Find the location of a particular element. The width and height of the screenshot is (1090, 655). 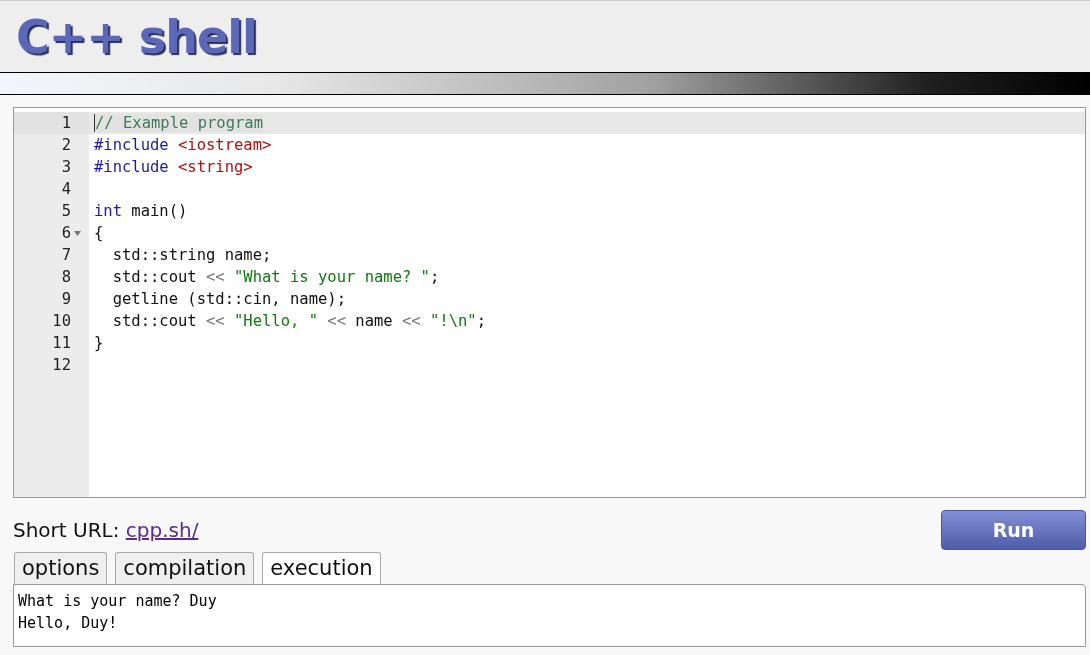

code-line: #include <string> is located at coordinates (173, 167).